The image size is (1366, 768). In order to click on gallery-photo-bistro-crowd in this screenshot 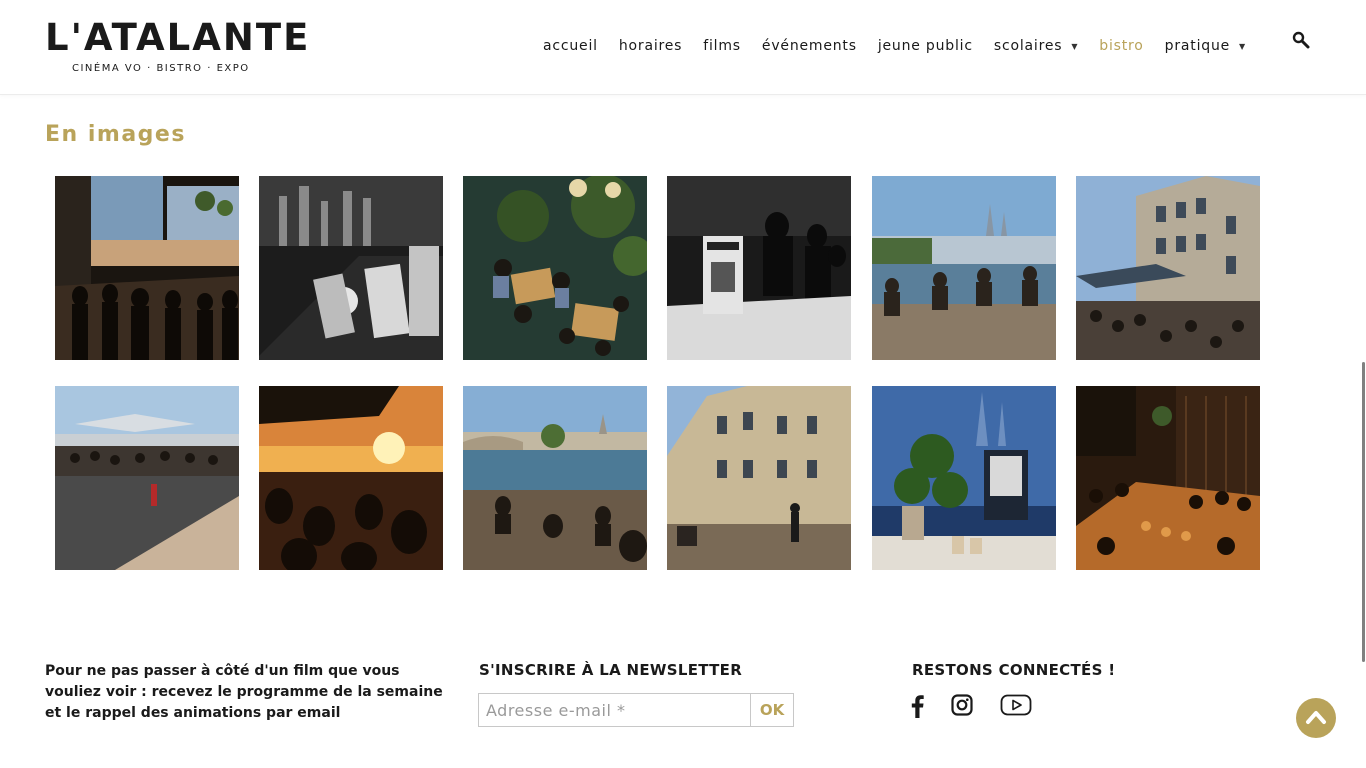, I will do `click(147, 268)`.